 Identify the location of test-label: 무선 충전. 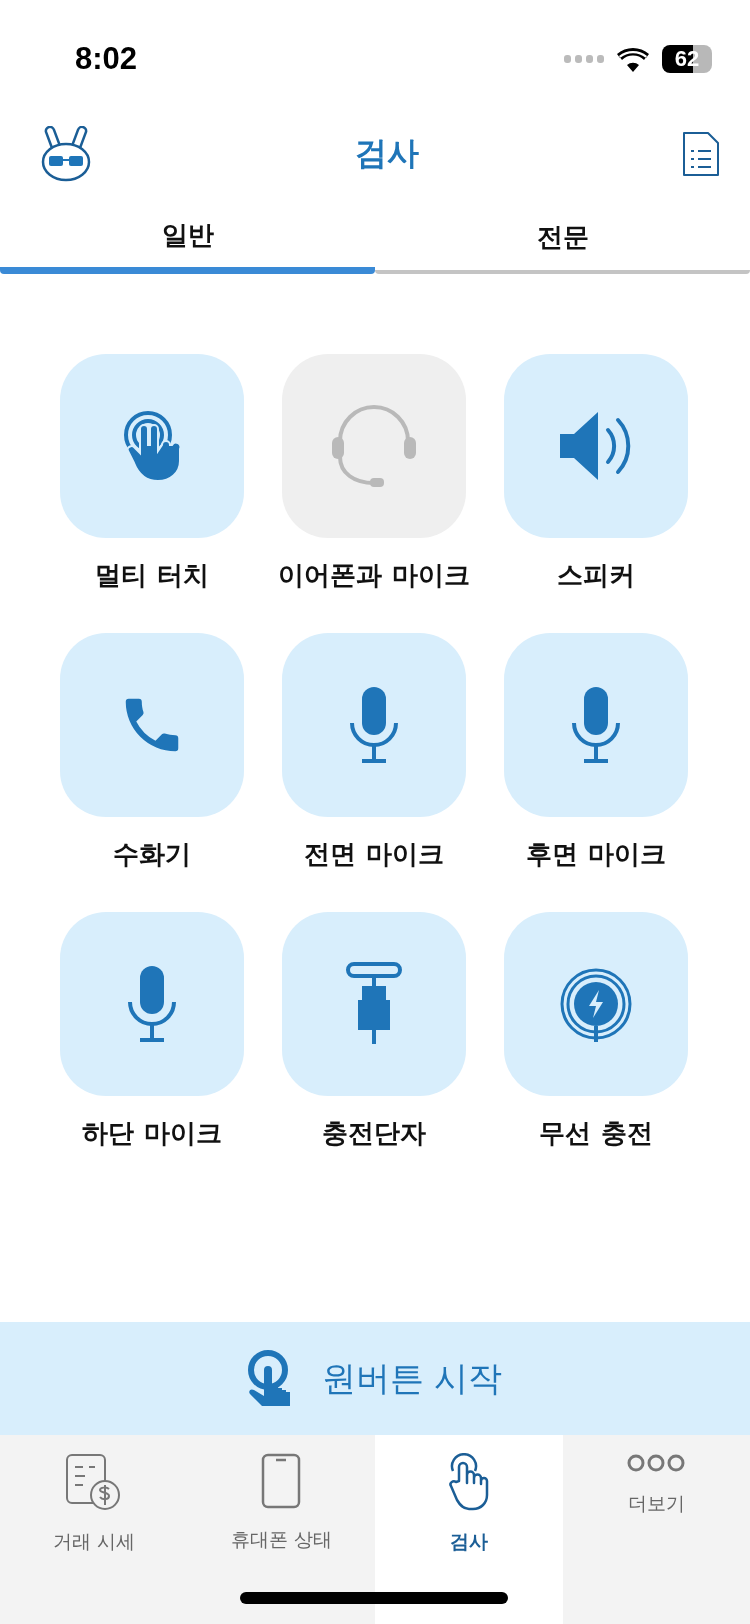
(596, 1133).